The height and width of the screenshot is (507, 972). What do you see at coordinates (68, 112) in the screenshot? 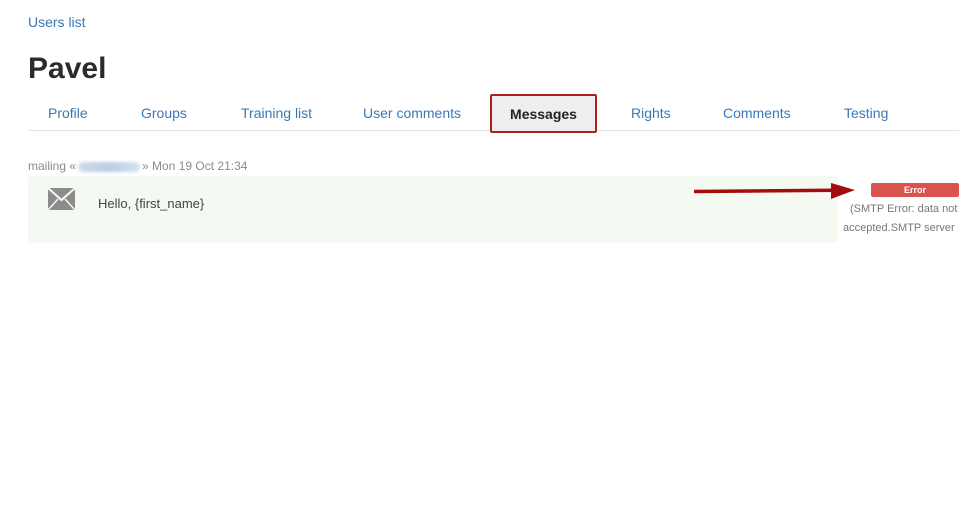
I see `tab-profile: Profile` at bounding box center [68, 112].